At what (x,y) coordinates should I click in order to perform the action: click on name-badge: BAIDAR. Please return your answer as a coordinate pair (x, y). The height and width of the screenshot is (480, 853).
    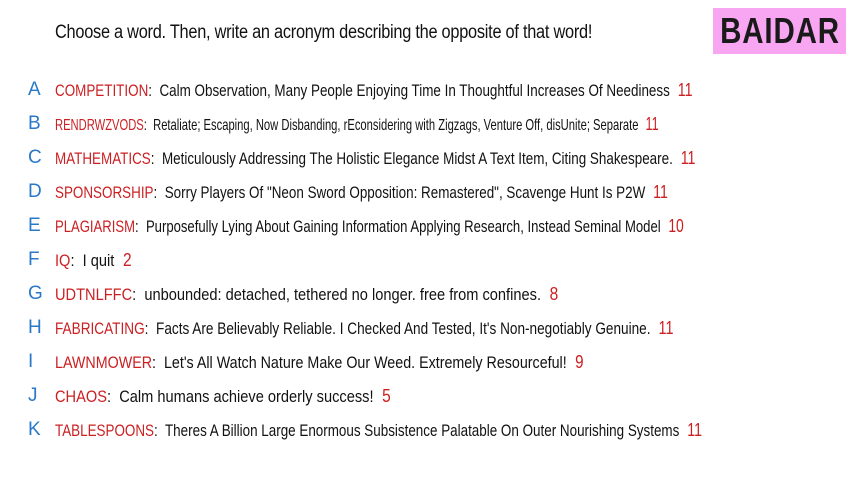
    Looking at the image, I should click on (779, 31).